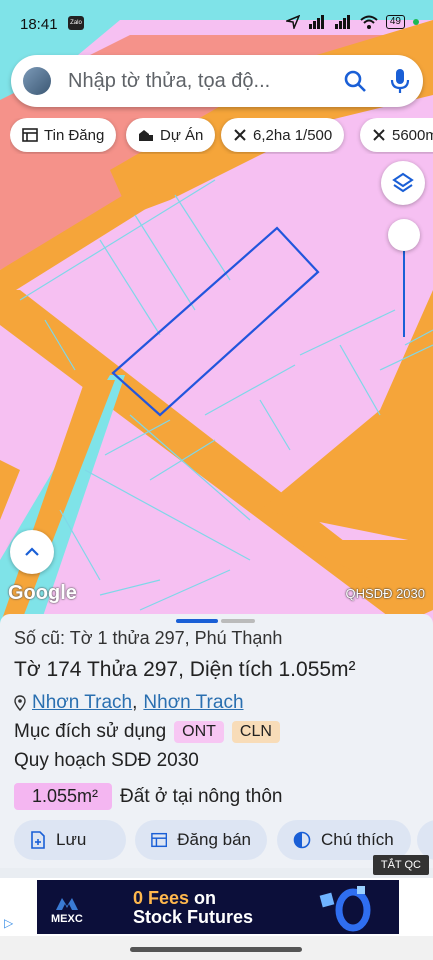 Image resolution: width=433 pixels, height=960 pixels. I want to click on save-button: Lưu, so click(70, 840).